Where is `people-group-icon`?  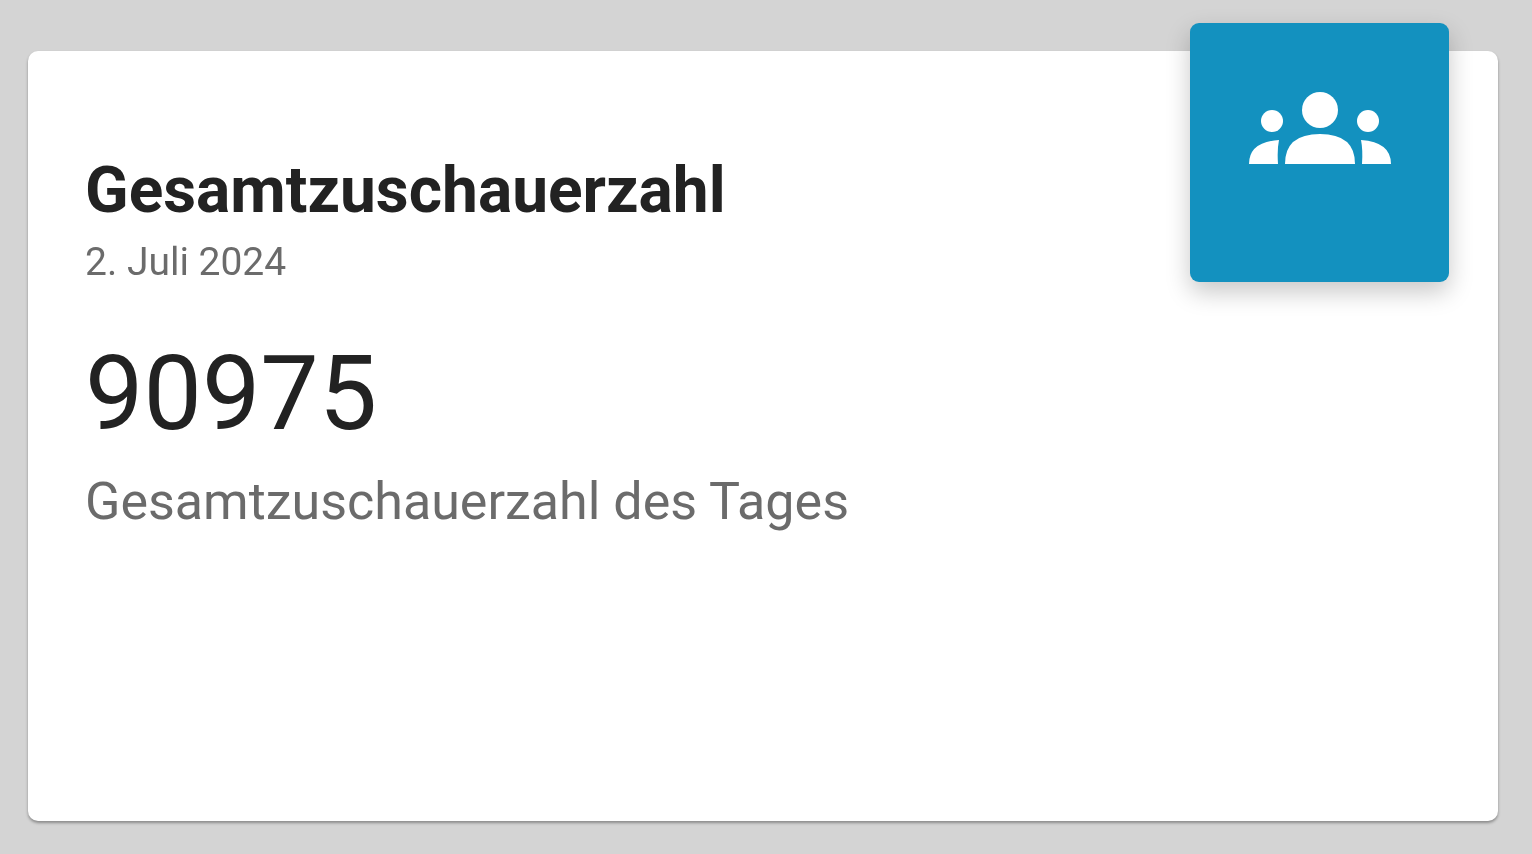
people-group-icon is located at coordinates (1319, 127).